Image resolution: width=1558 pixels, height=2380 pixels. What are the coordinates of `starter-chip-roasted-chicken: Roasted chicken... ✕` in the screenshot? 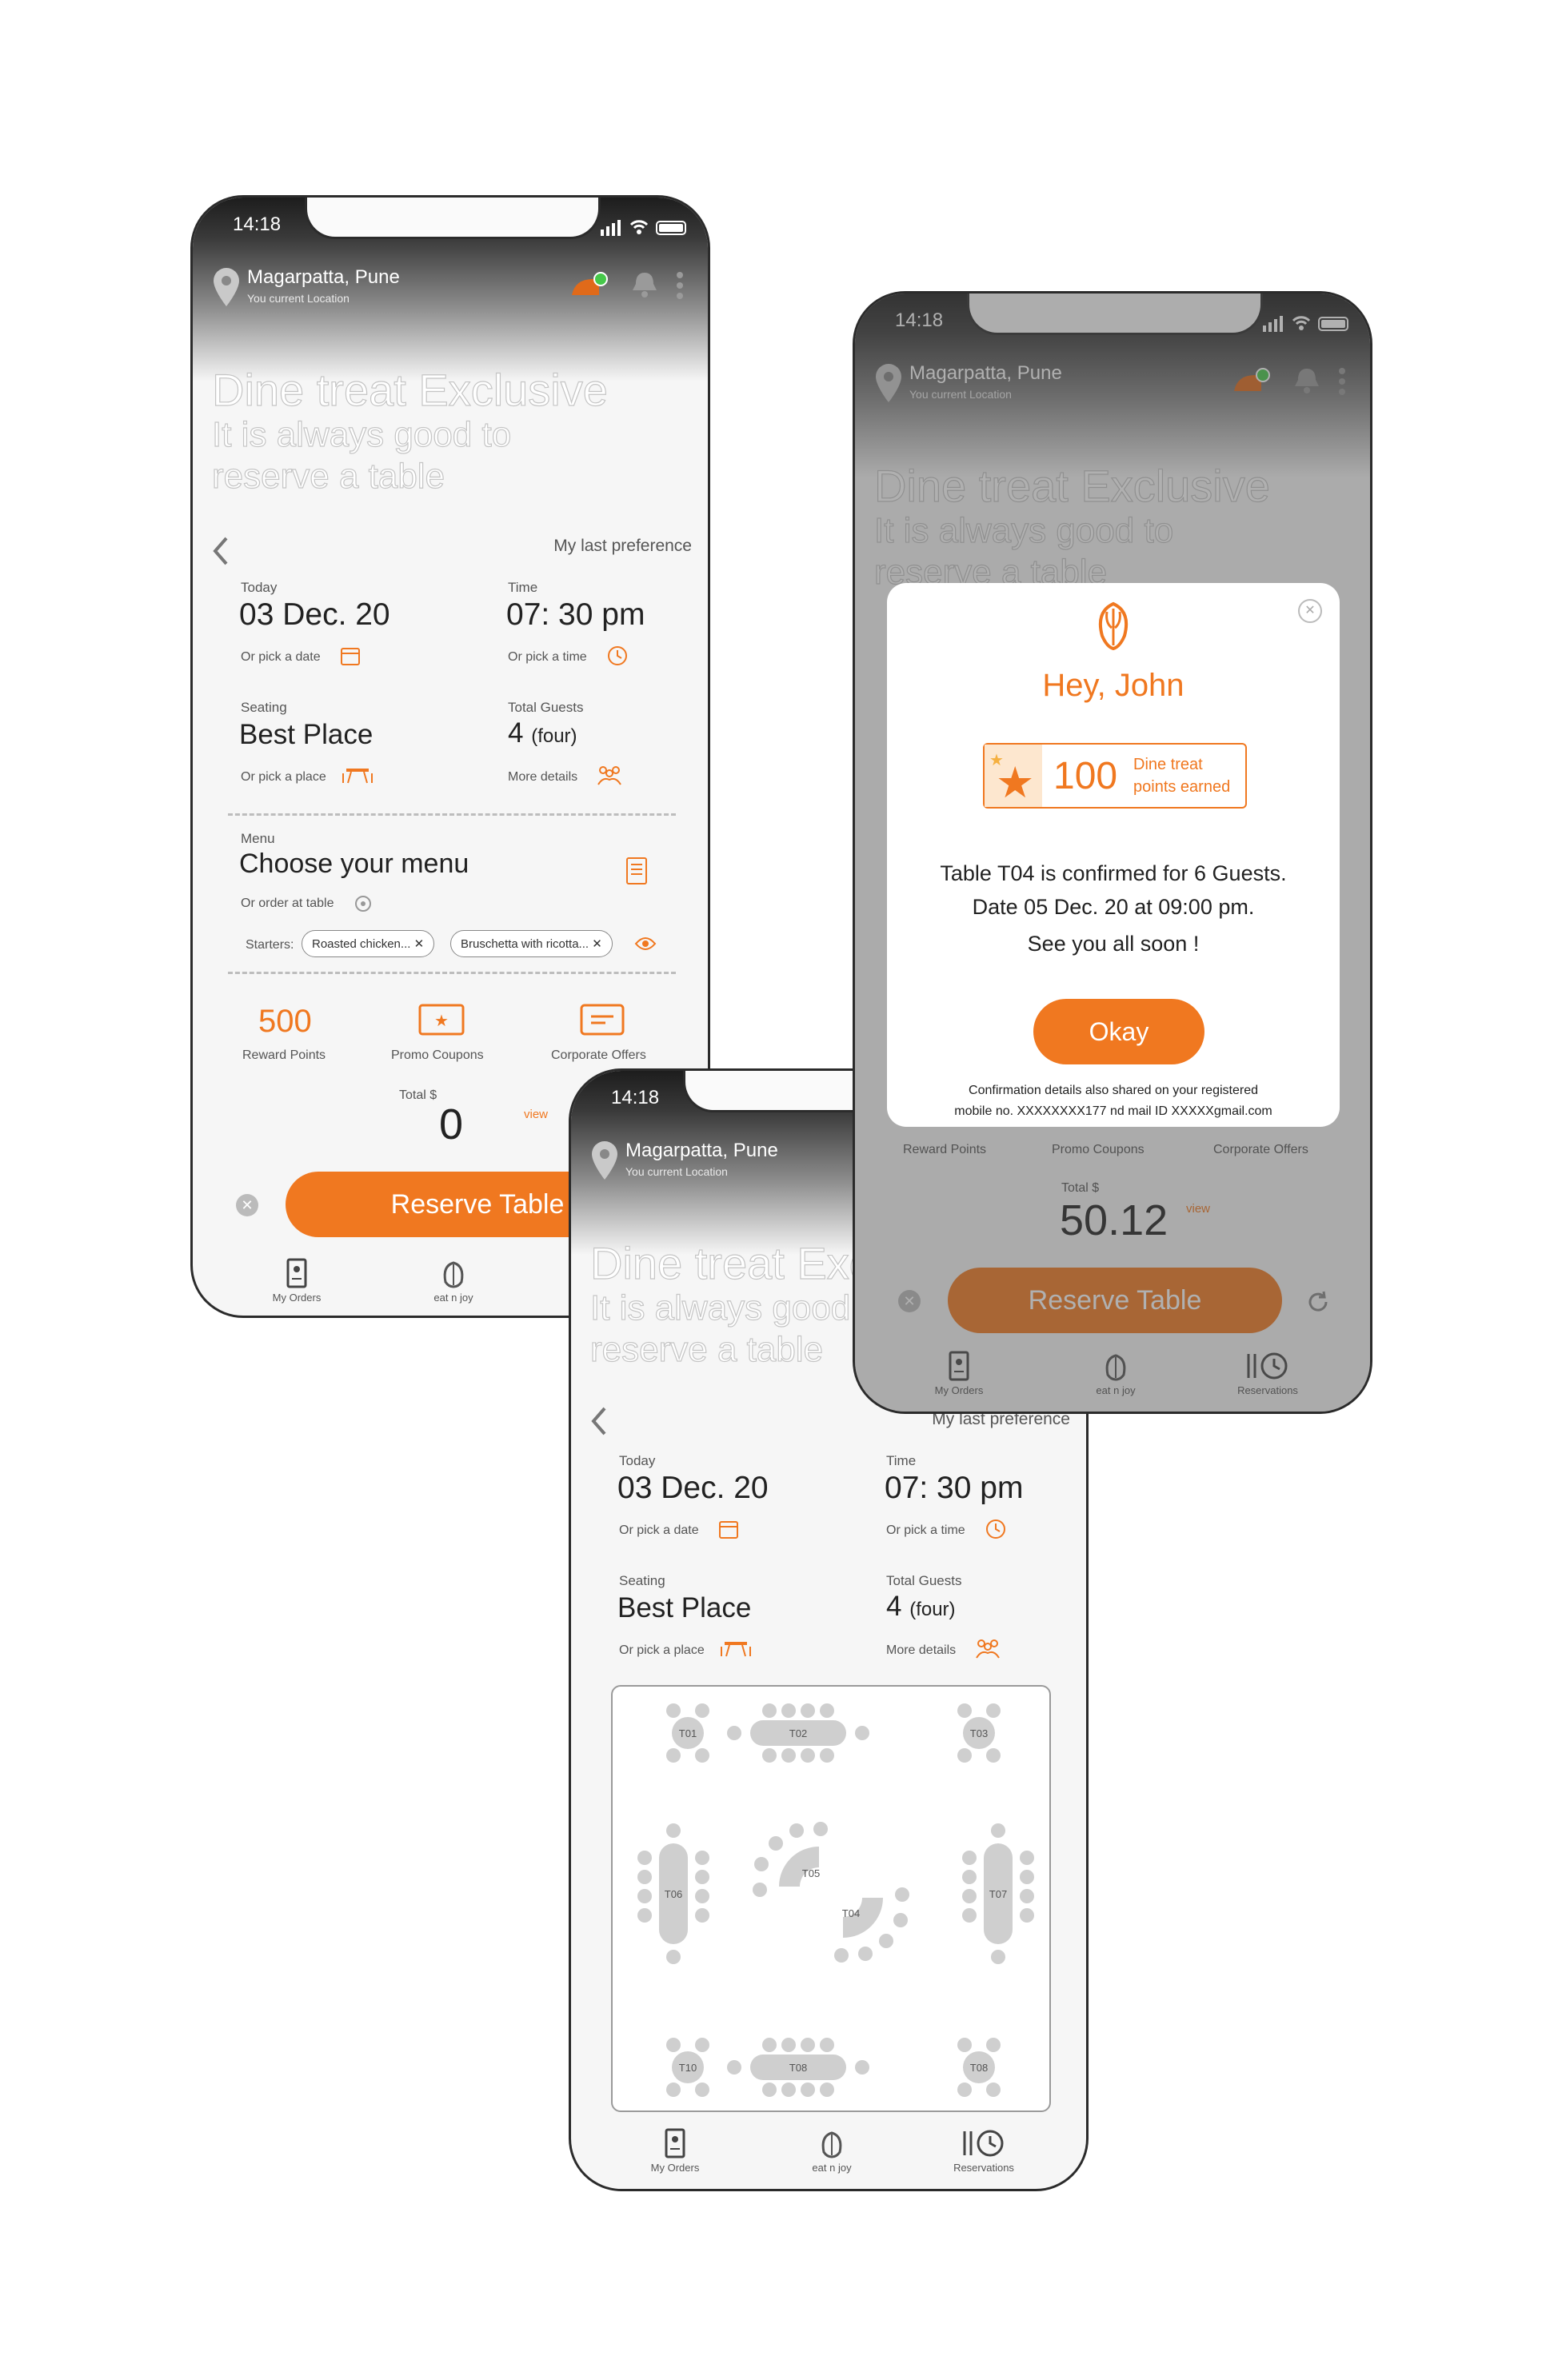 It's located at (368, 943).